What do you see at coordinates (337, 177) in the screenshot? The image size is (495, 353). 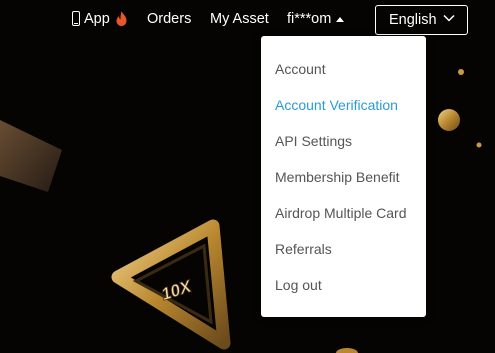 I see `menu-item-membership-benefit: Membership Benefit` at bounding box center [337, 177].